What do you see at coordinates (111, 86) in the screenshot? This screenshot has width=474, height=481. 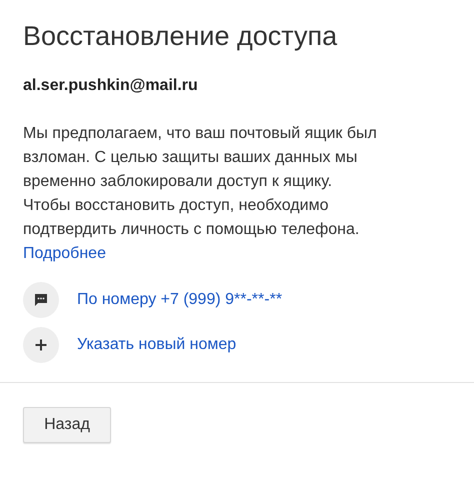 I see `account-email: al.ser.pushkin@mail.ru` at bounding box center [111, 86].